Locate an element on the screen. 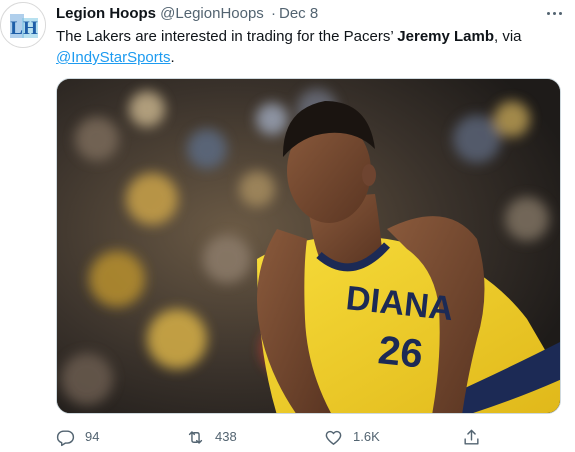 This screenshot has height=452, width=575. avatar-logo-text: LH is located at coordinates (24, 28).